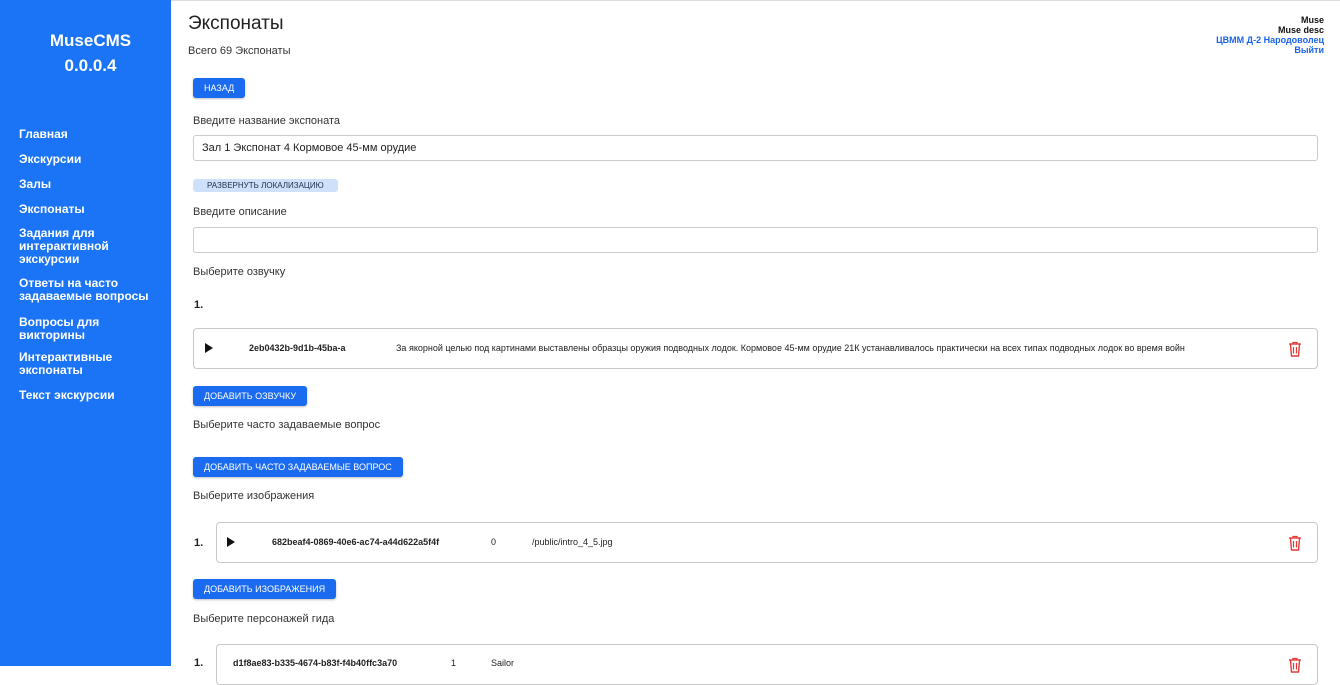 This screenshot has height=685, width=1340. Describe the element at coordinates (755, 0) in the screenshot. I see `top-divider` at that location.